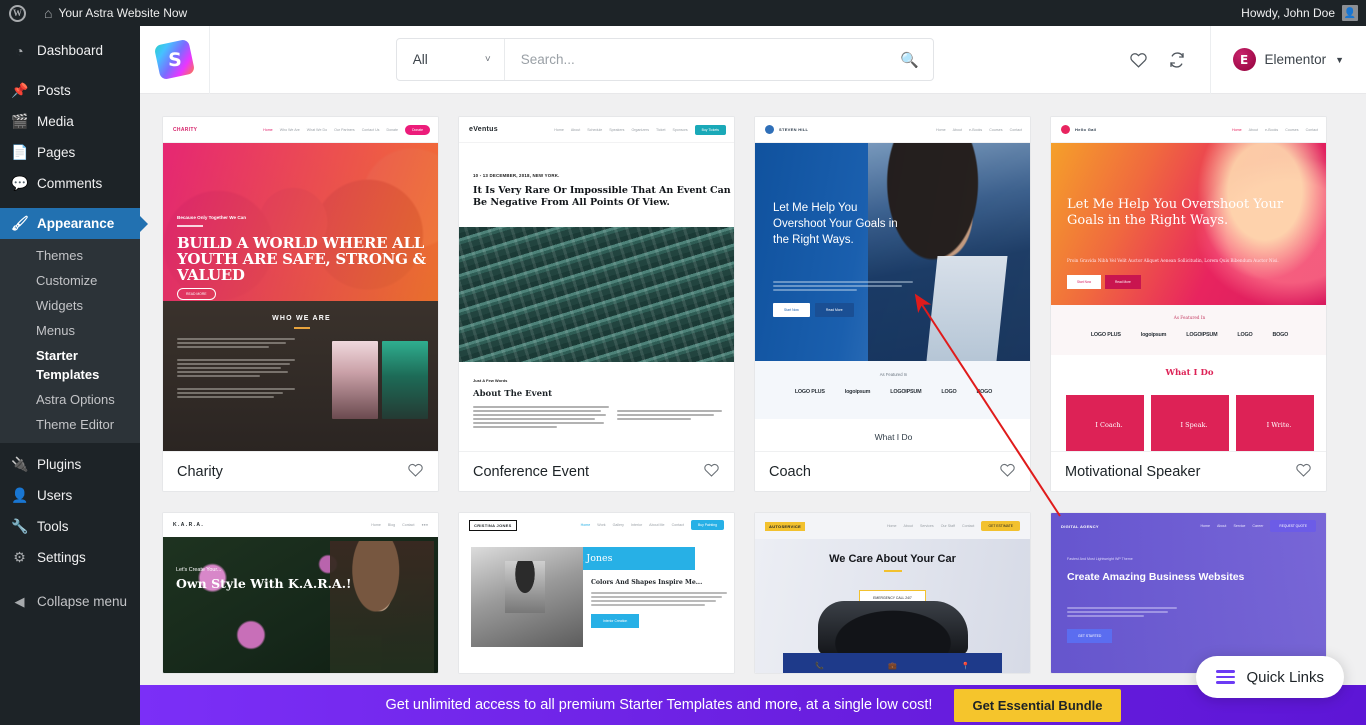  I want to click on favorites-button, so click(1139, 60).